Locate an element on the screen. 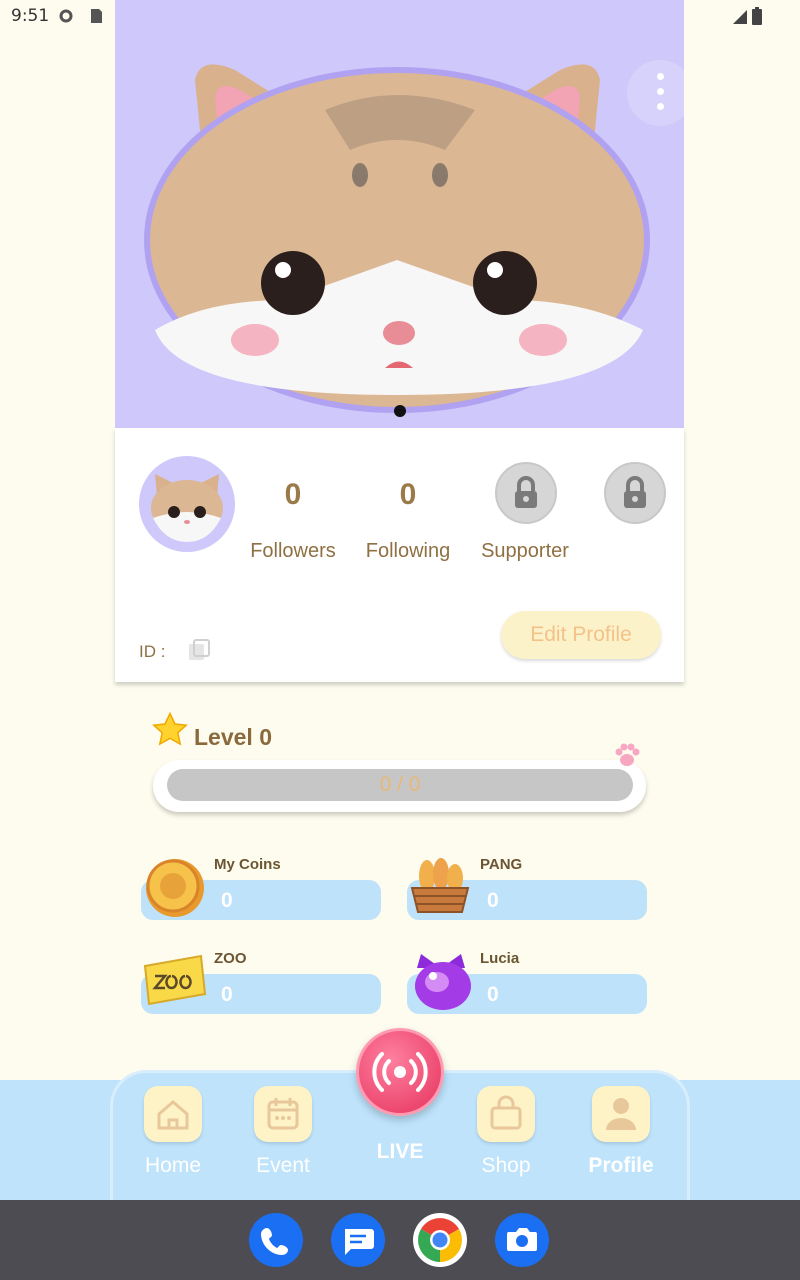 The height and width of the screenshot is (1280, 800). carousel-indicator is located at coordinates (400, 411).